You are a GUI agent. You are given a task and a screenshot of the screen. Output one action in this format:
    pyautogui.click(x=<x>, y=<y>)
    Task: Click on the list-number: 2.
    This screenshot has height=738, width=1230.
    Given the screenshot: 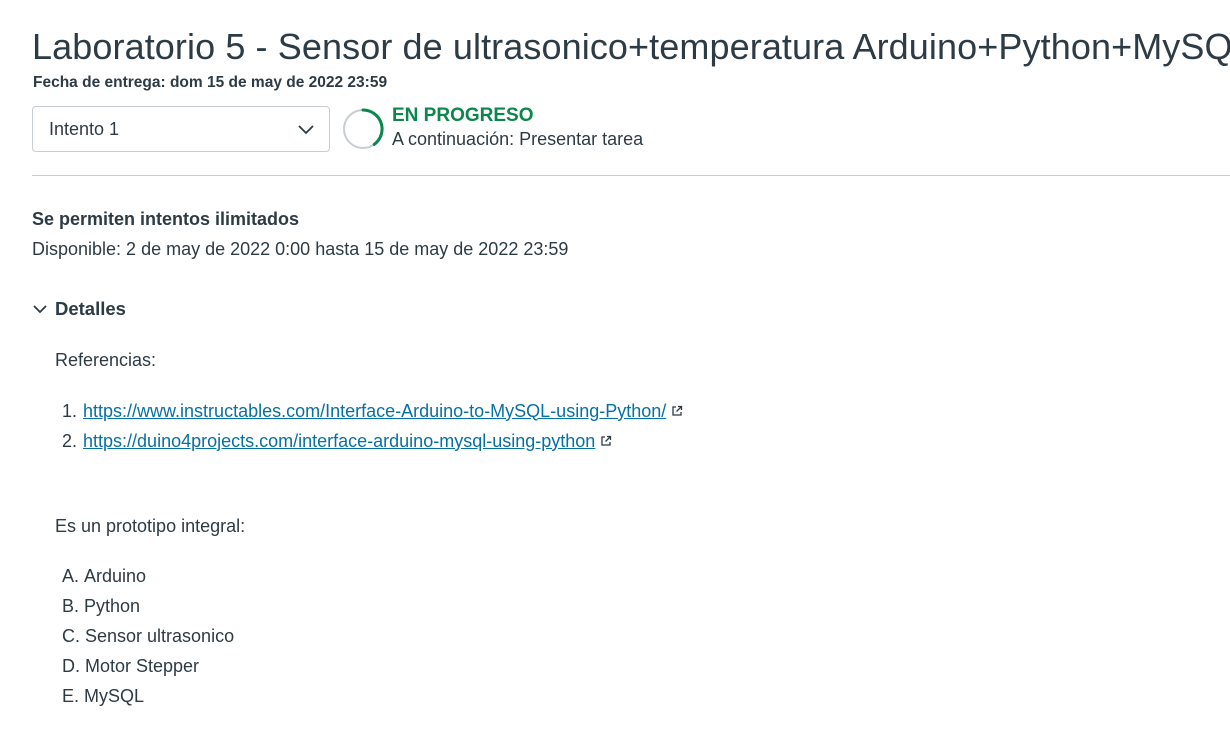 What is the action you would take?
    pyautogui.click(x=70, y=440)
    